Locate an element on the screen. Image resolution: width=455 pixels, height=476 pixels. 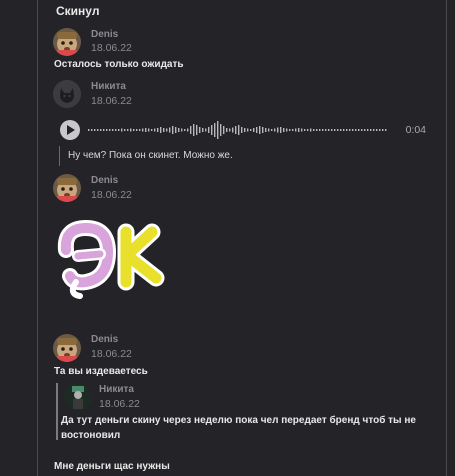
sticker-ek is located at coordinates (111, 260).